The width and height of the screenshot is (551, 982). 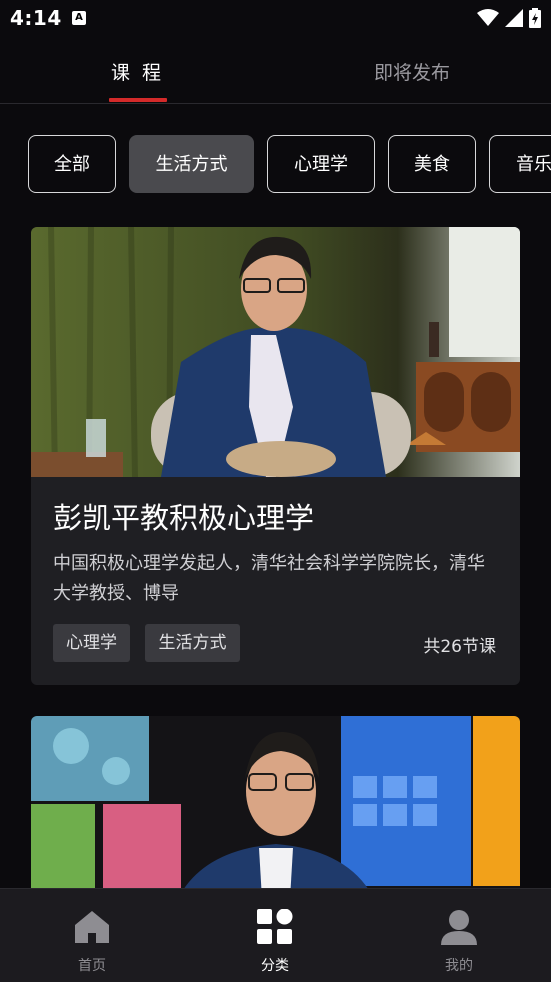 I want to click on wifi-icon, so click(x=488, y=17).